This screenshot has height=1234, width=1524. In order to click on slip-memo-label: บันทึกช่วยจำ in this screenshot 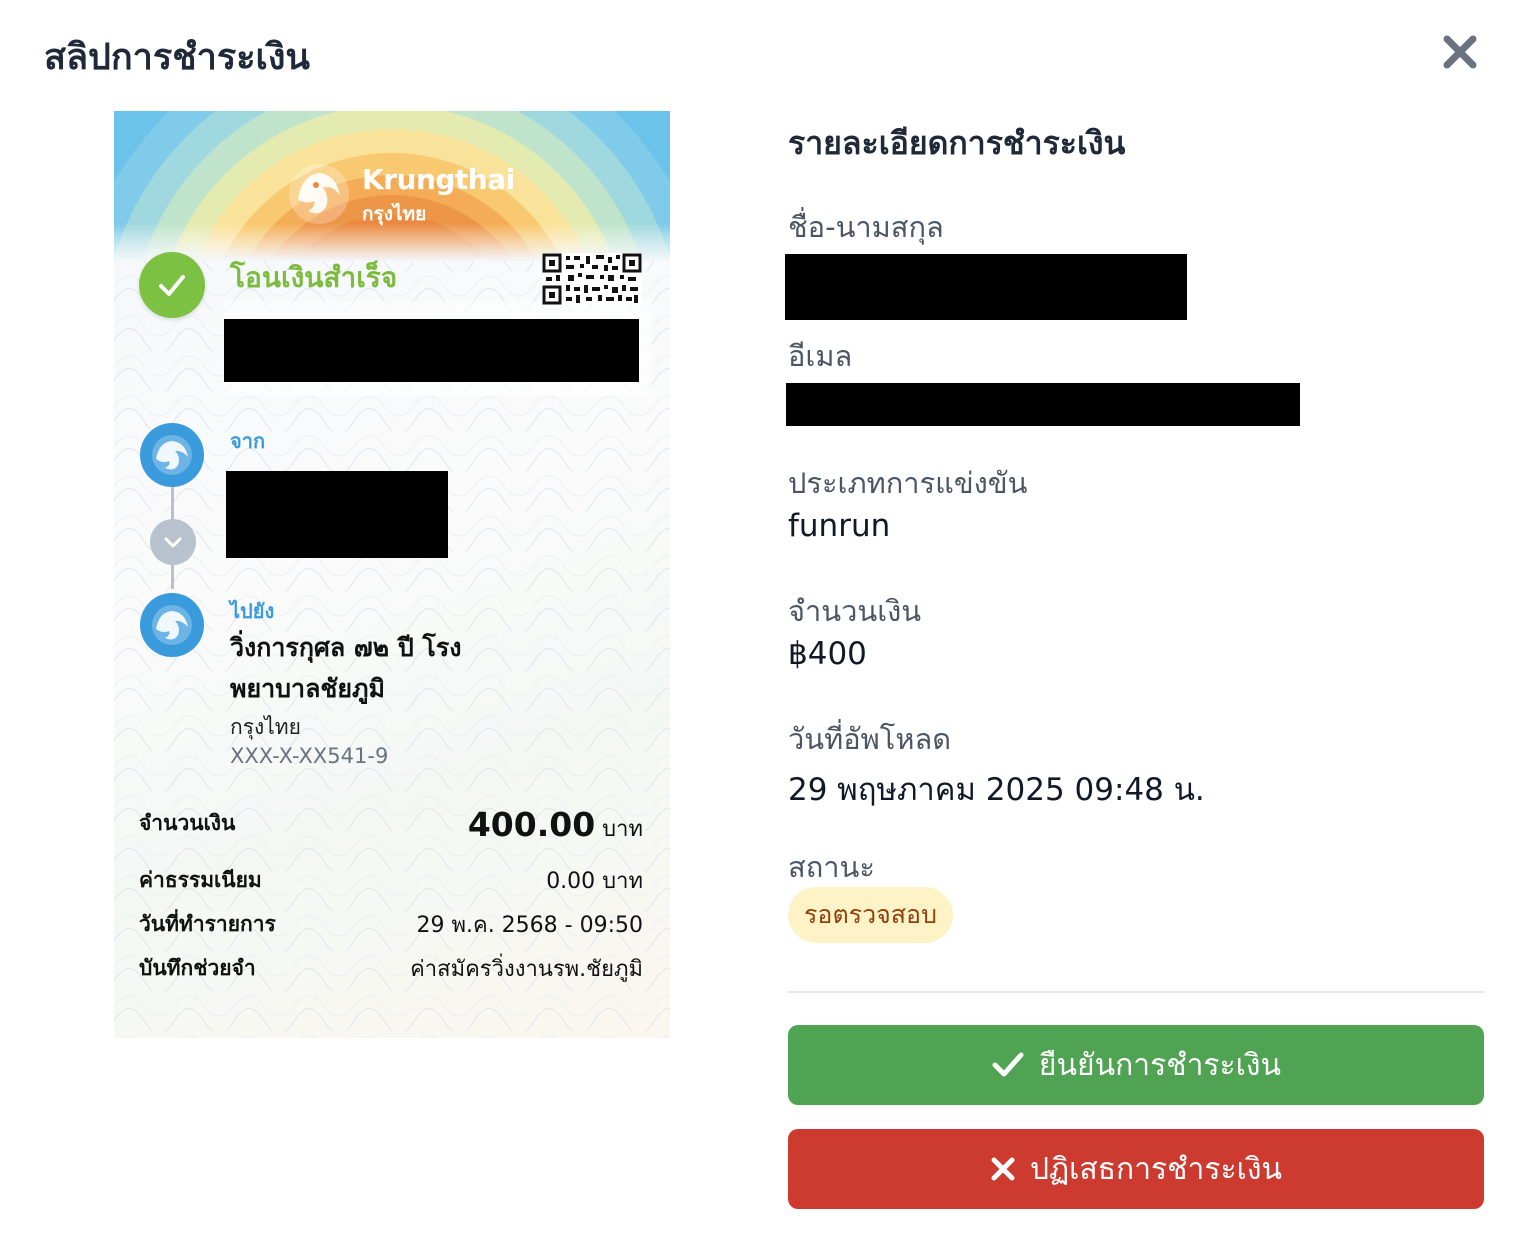, I will do `click(197, 968)`.